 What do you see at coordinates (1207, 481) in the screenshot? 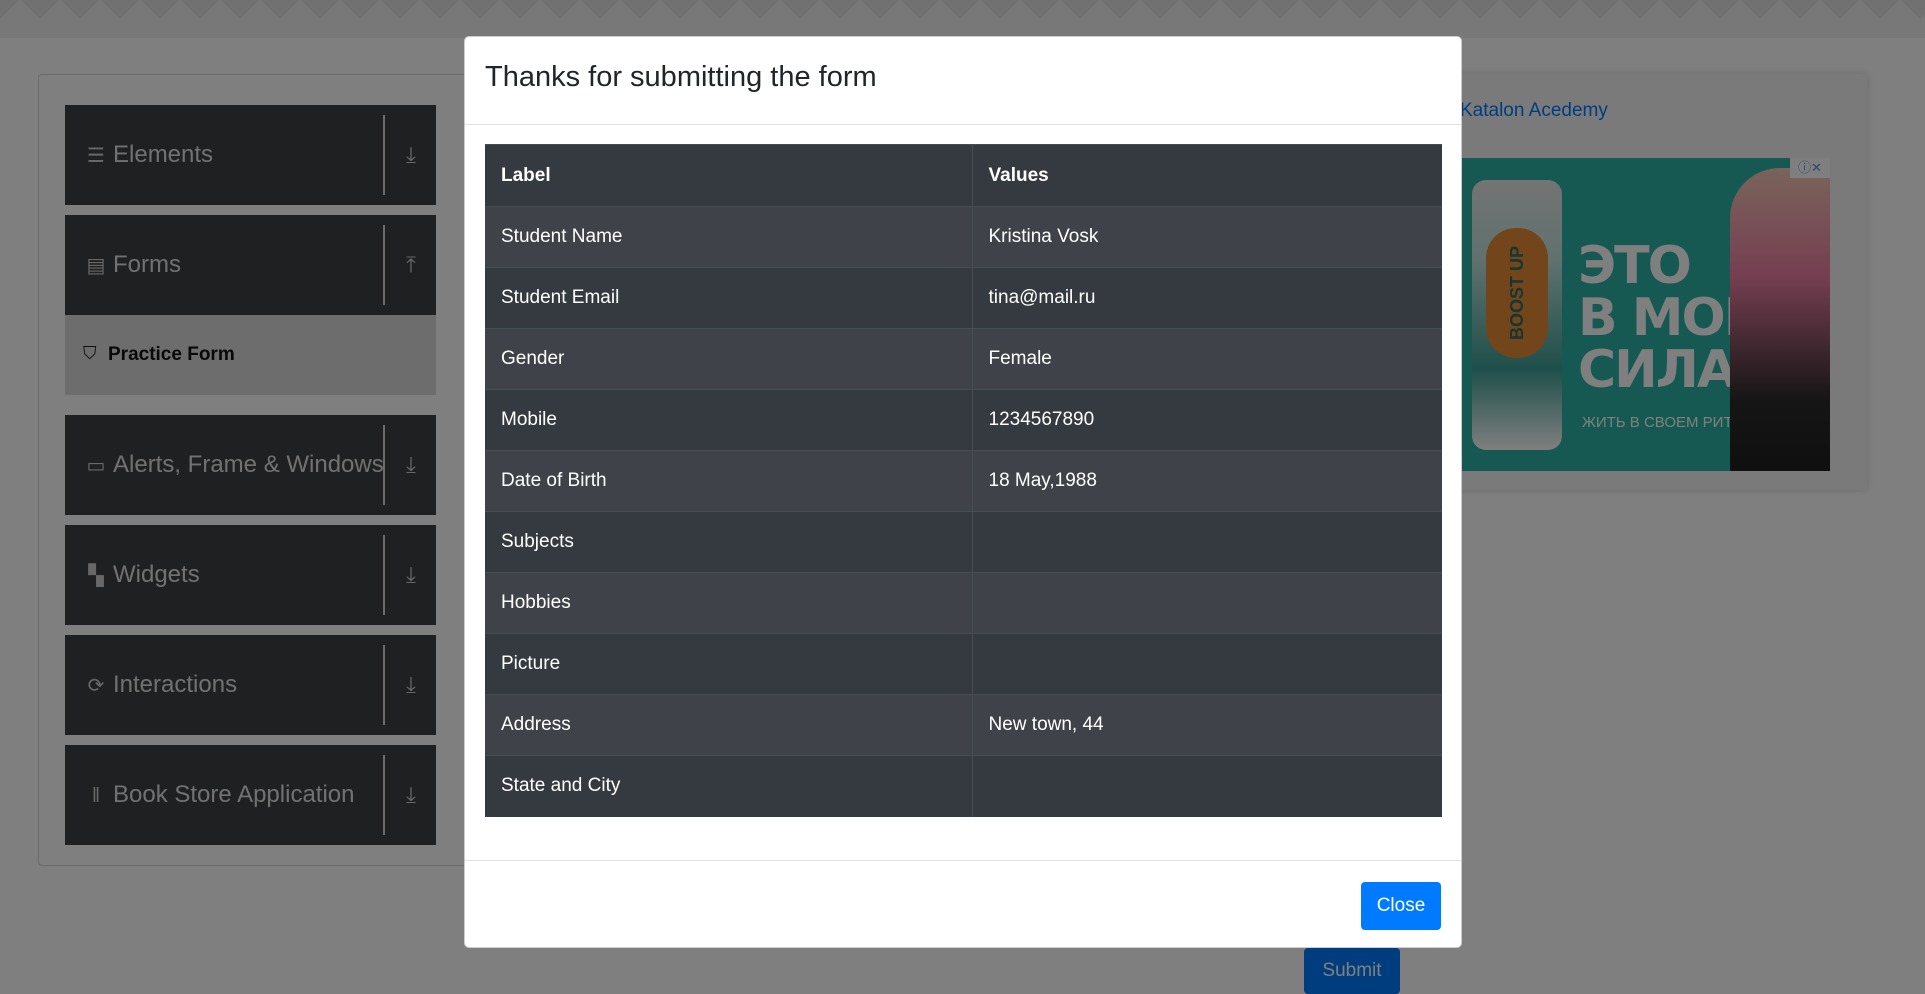
I see `row-value: 18 May,1988` at bounding box center [1207, 481].